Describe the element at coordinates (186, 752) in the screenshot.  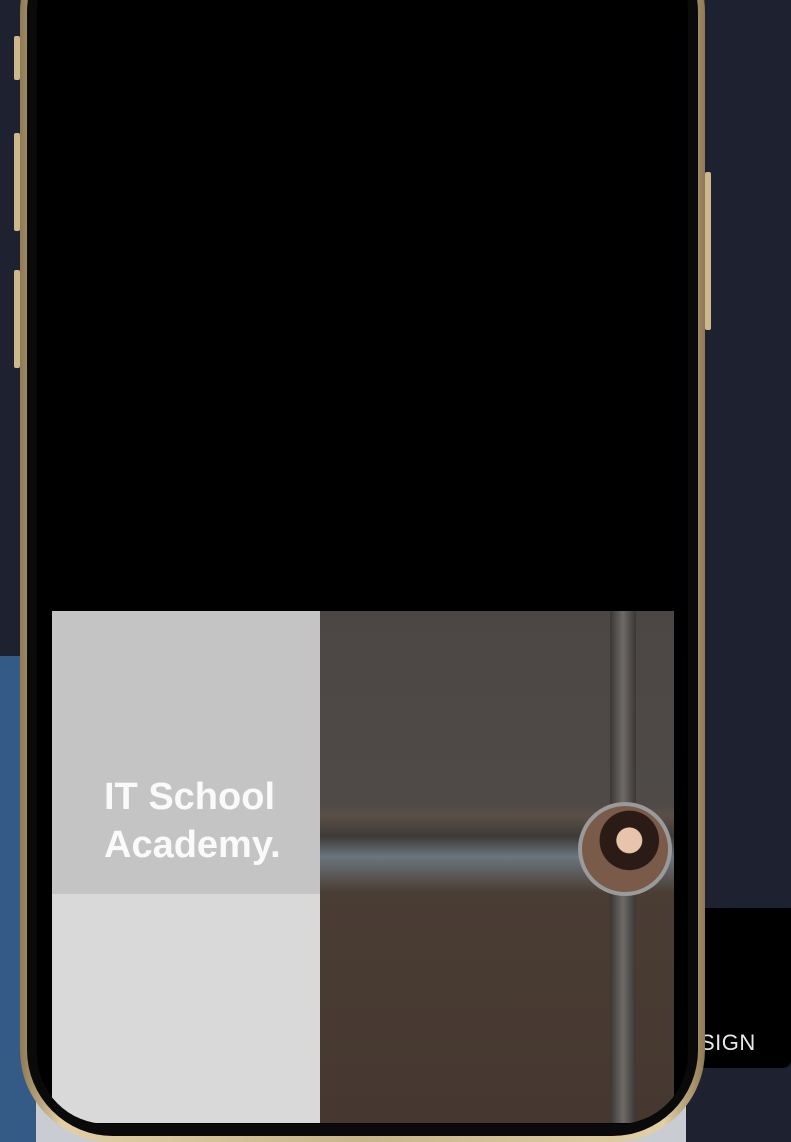
I see `brand-tile: IT School Academy.` at that location.